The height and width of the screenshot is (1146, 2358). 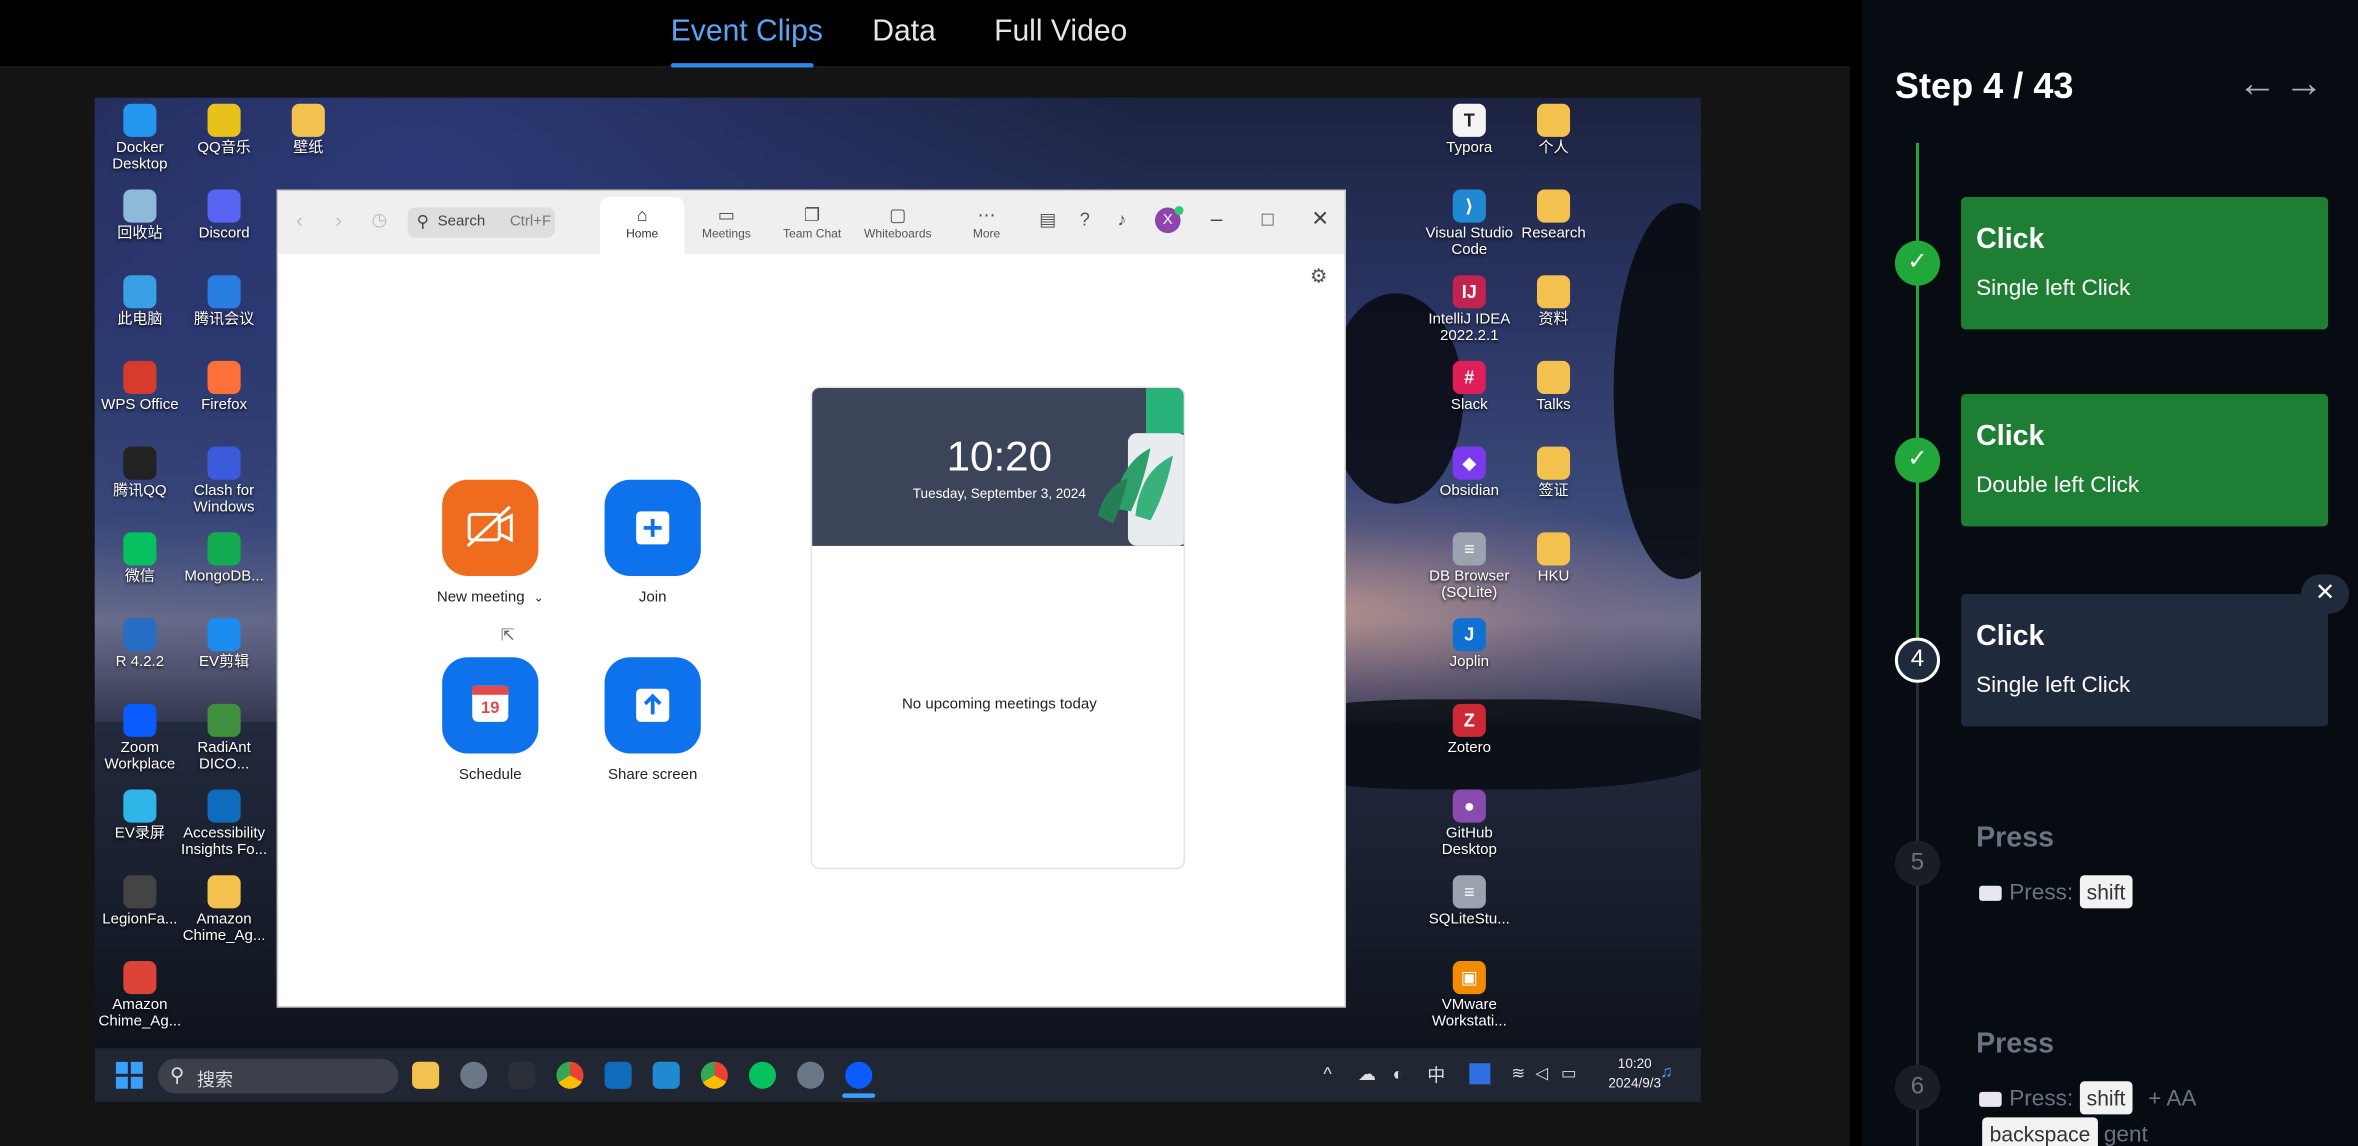 What do you see at coordinates (224, 387) in the screenshot?
I see `desktop-icon: Firefox` at bounding box center [224, 387].